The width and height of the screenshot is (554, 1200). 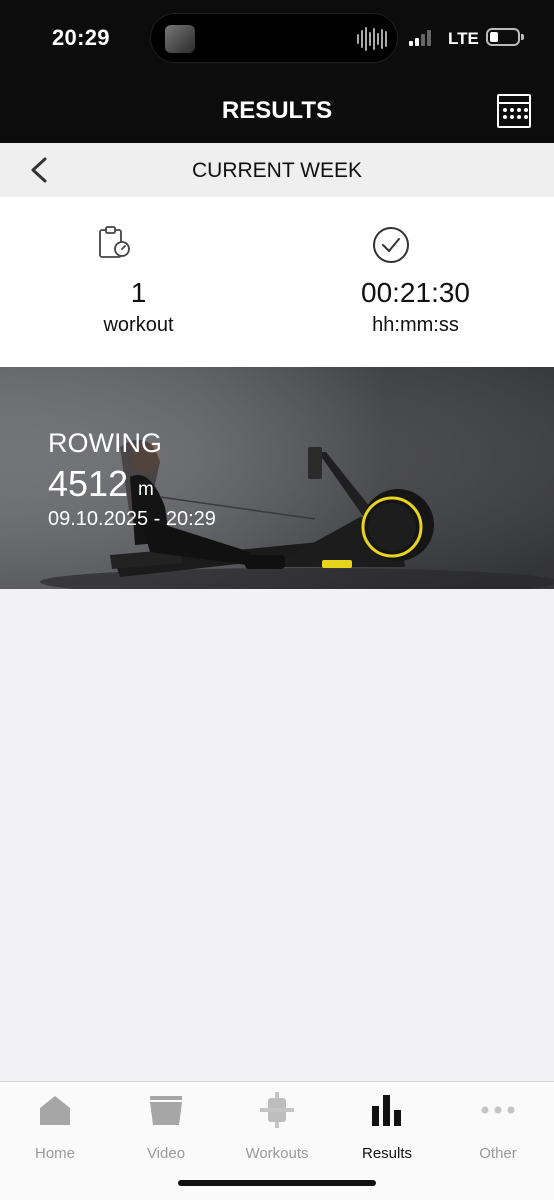 I want to click on workout-datetime: 09.10.2025 - 20:29, so click(x=132, y=519).